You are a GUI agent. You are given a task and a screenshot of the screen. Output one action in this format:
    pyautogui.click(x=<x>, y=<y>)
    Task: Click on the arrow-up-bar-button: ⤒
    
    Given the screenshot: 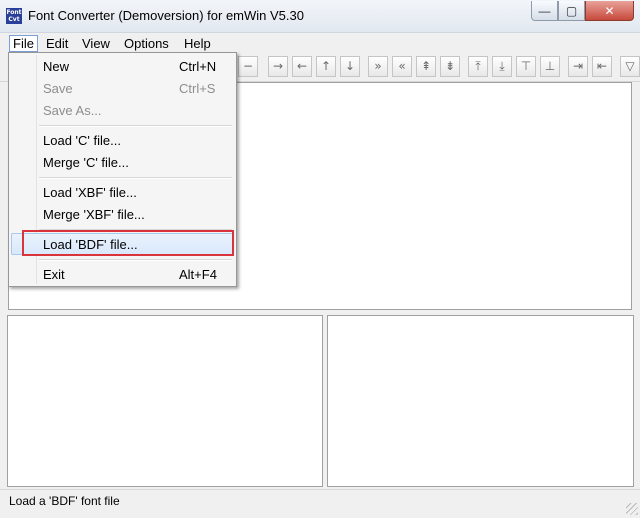 What is the action you would take?
    pyautogui.click(x=478, y=66)
    